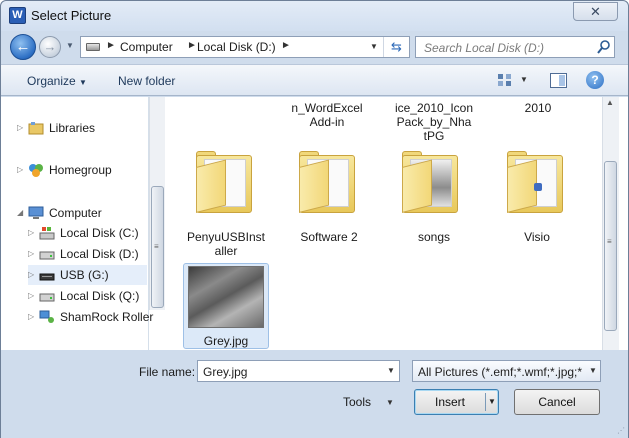  What do you see at coordinates (72, 128) in the screenshot?
I see `sidebar-item-label: Libraries` at bounding box center [72, 128].